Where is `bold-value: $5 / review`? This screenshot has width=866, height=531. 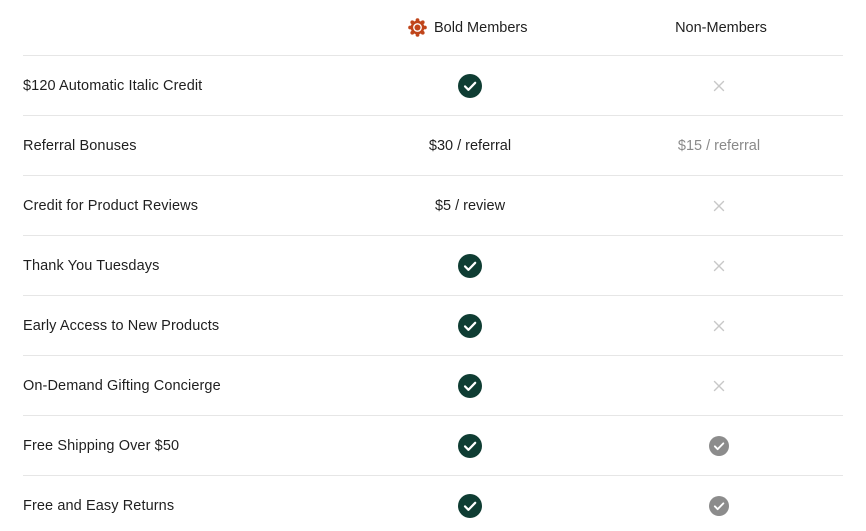
bold-value: $5 / review is located at coordinates (470, 205).